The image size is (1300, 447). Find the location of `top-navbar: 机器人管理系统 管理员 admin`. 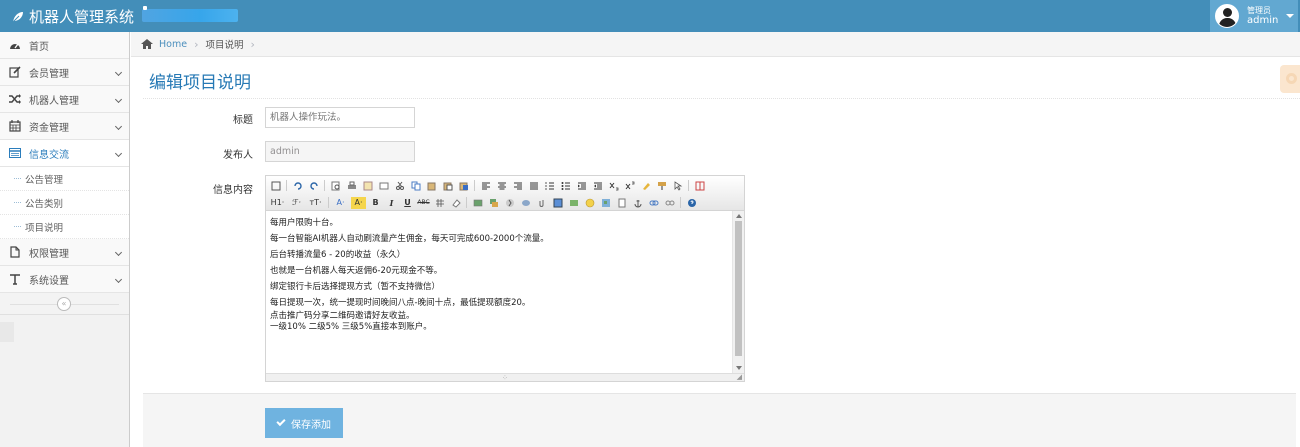

top-navbar: 机器人管理系统 管理员 admin is located at coordinates (650, 16).